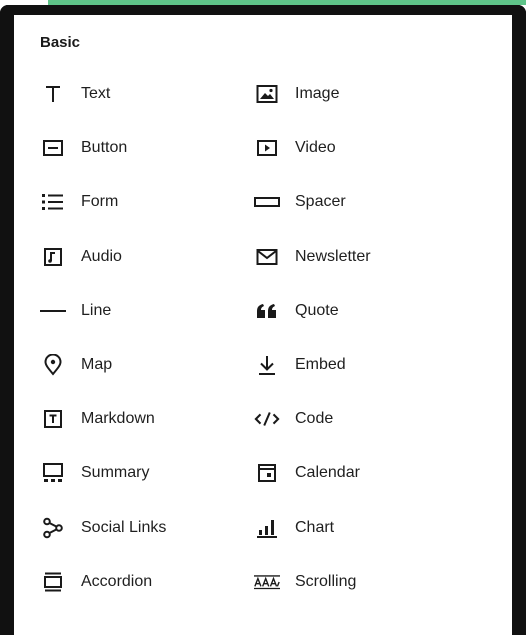  I want to click on block-label: Calendar, so click(327, 473).